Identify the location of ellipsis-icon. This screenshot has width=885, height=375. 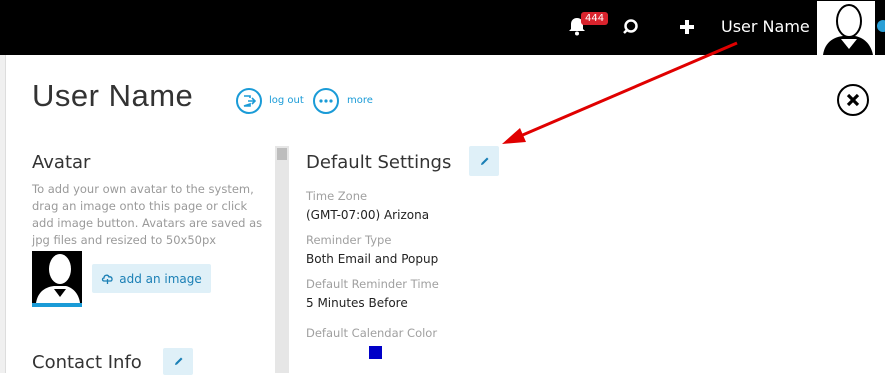
(326, 101).